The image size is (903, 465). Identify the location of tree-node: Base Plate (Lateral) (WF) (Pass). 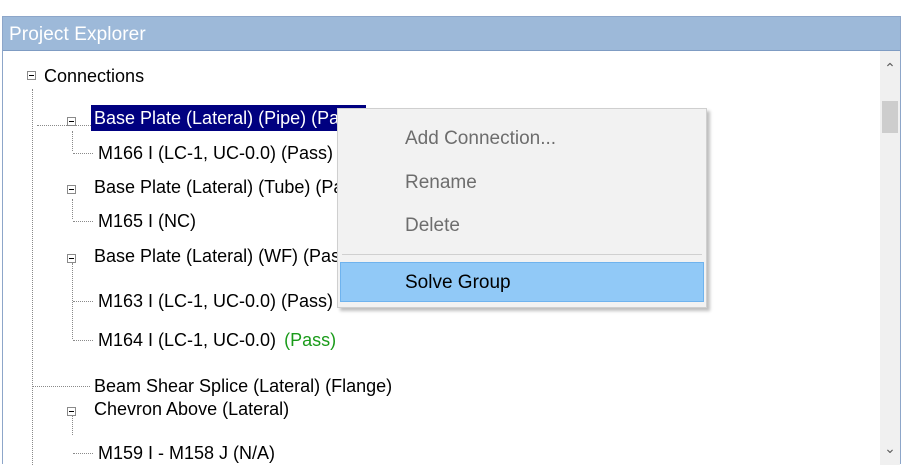
(224, 256).